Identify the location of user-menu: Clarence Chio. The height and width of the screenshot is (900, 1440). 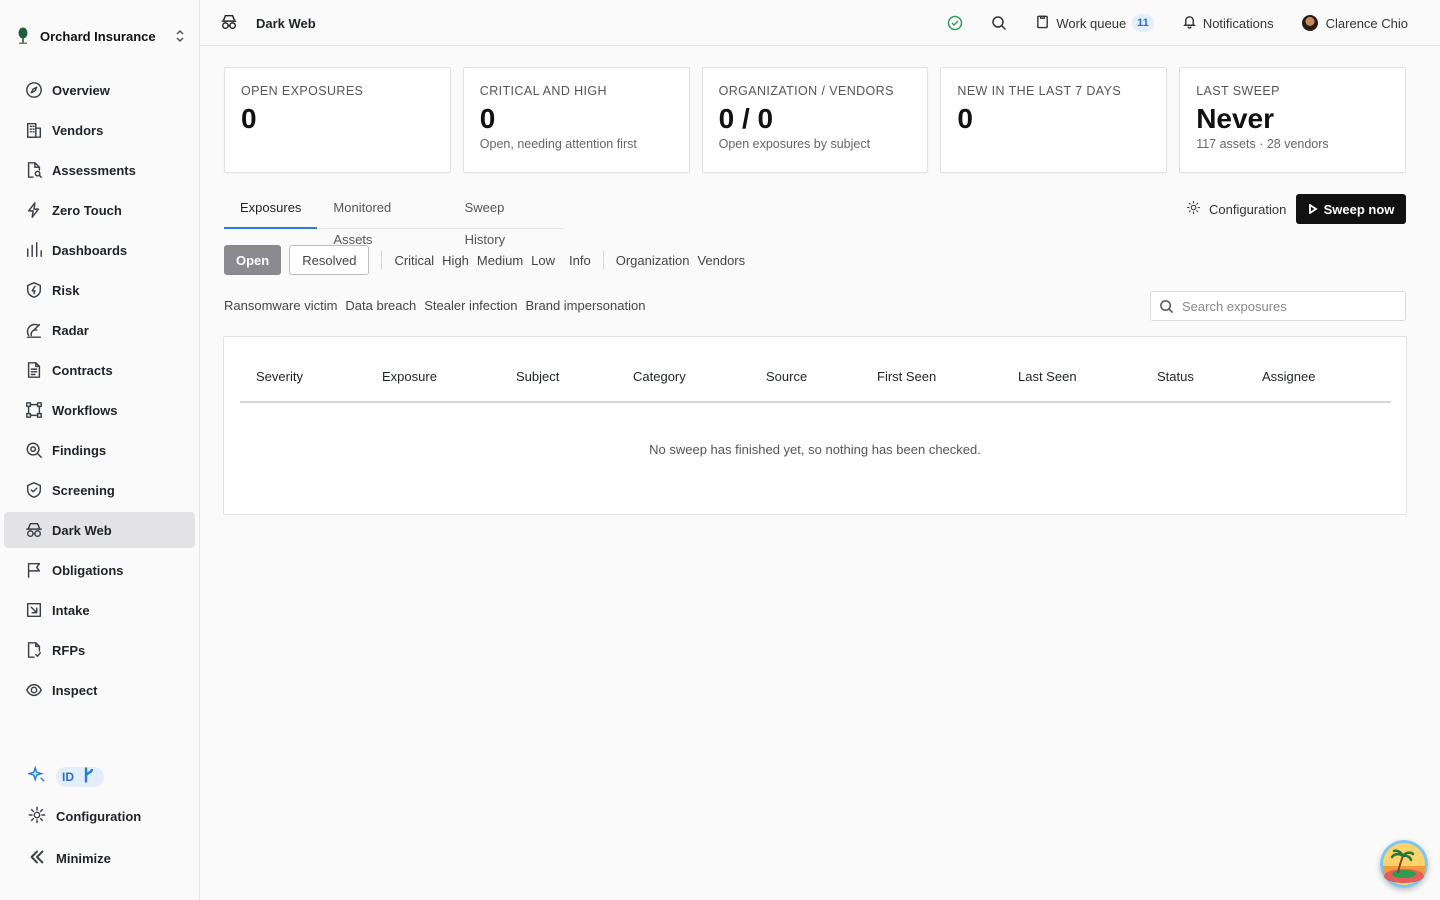
(1354, 23).